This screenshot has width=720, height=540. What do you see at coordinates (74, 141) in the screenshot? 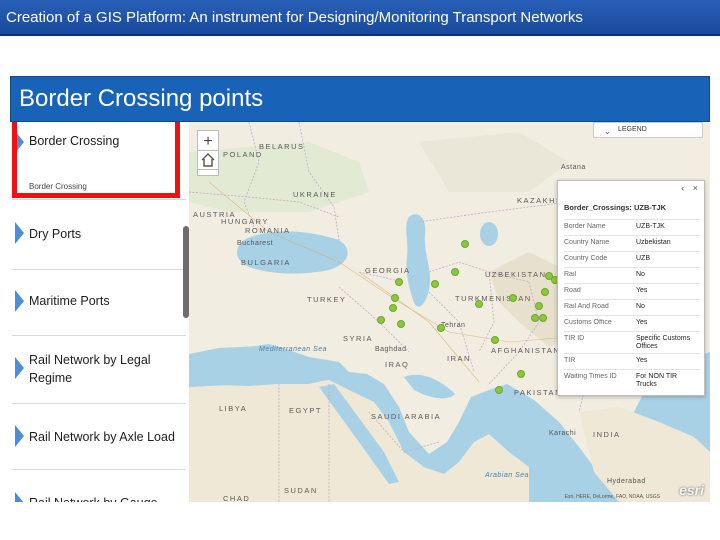
I see `layer-label: Border Crossing` at bounding box center [74, 141].